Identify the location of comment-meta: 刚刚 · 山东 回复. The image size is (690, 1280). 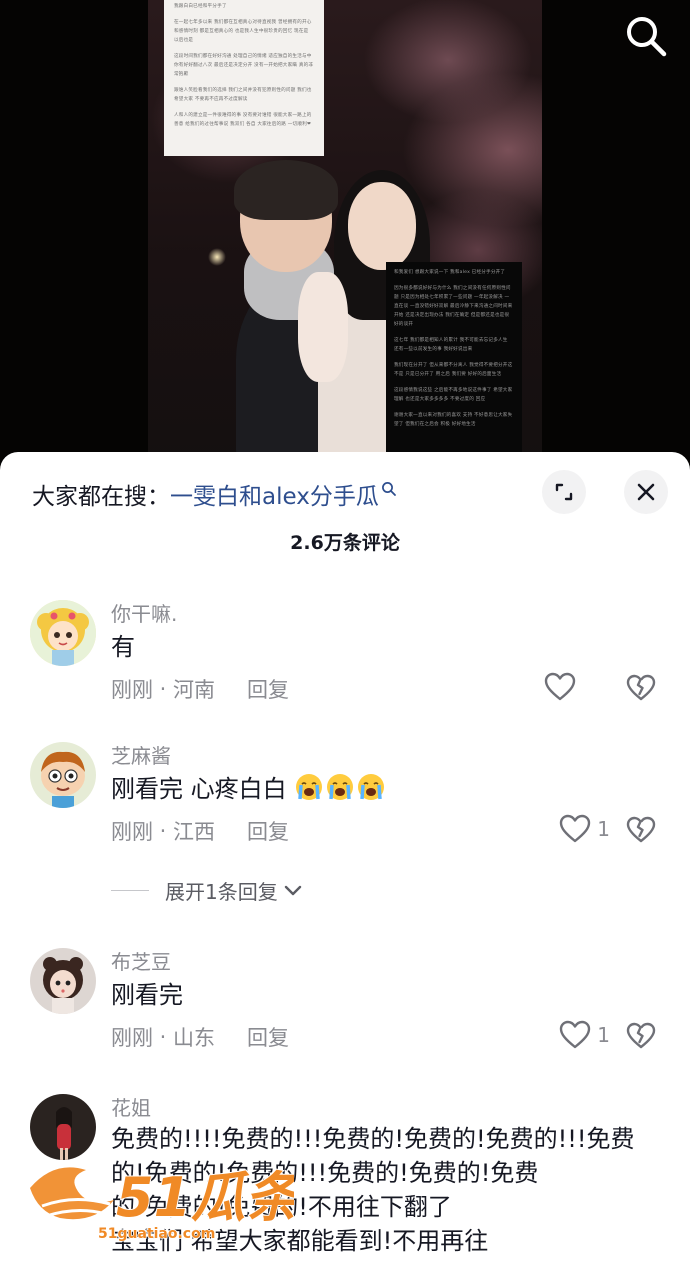
(200, 1037).